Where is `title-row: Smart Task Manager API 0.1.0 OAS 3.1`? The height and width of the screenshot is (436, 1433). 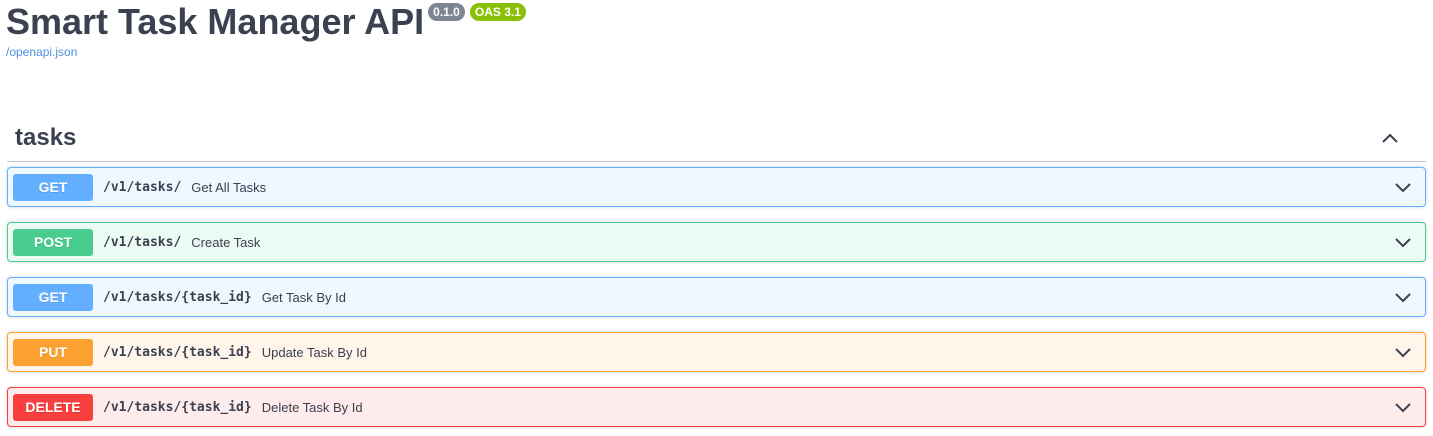 title-row: Smart Task Manager API 0.1.0 OAS 3.1 is located at coordinates (266, 22).